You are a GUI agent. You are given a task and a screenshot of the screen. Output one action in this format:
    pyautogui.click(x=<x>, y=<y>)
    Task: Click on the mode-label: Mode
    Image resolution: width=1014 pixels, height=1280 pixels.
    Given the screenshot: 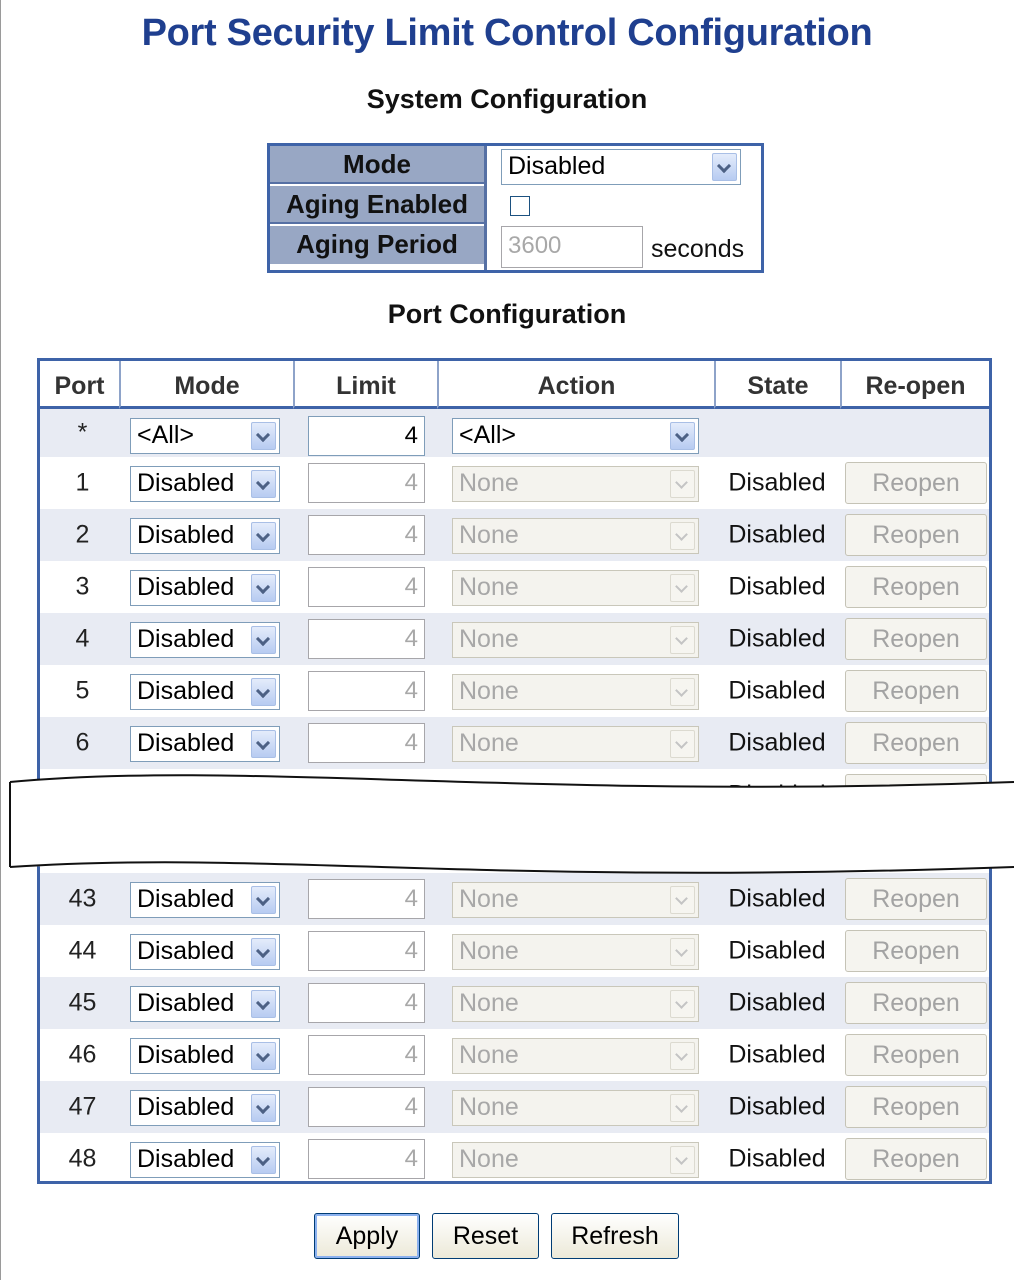 What is the action you would take?
    pyautogui.click(x=377, y=165)
    